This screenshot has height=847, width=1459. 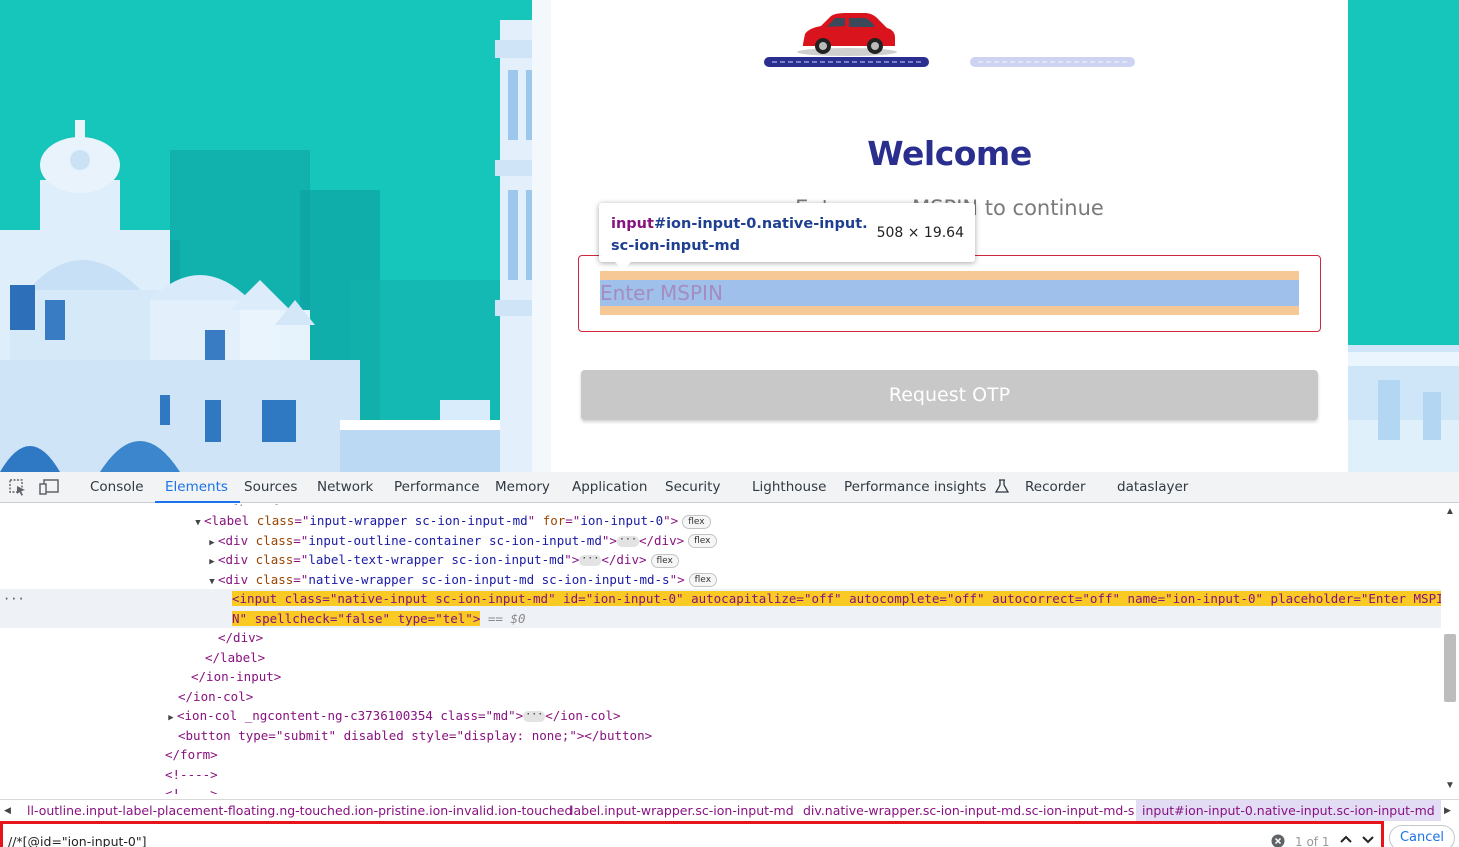 I want to click on devtools-search-bar: 1 of 1 Cancel, so click(x=729, y=834).